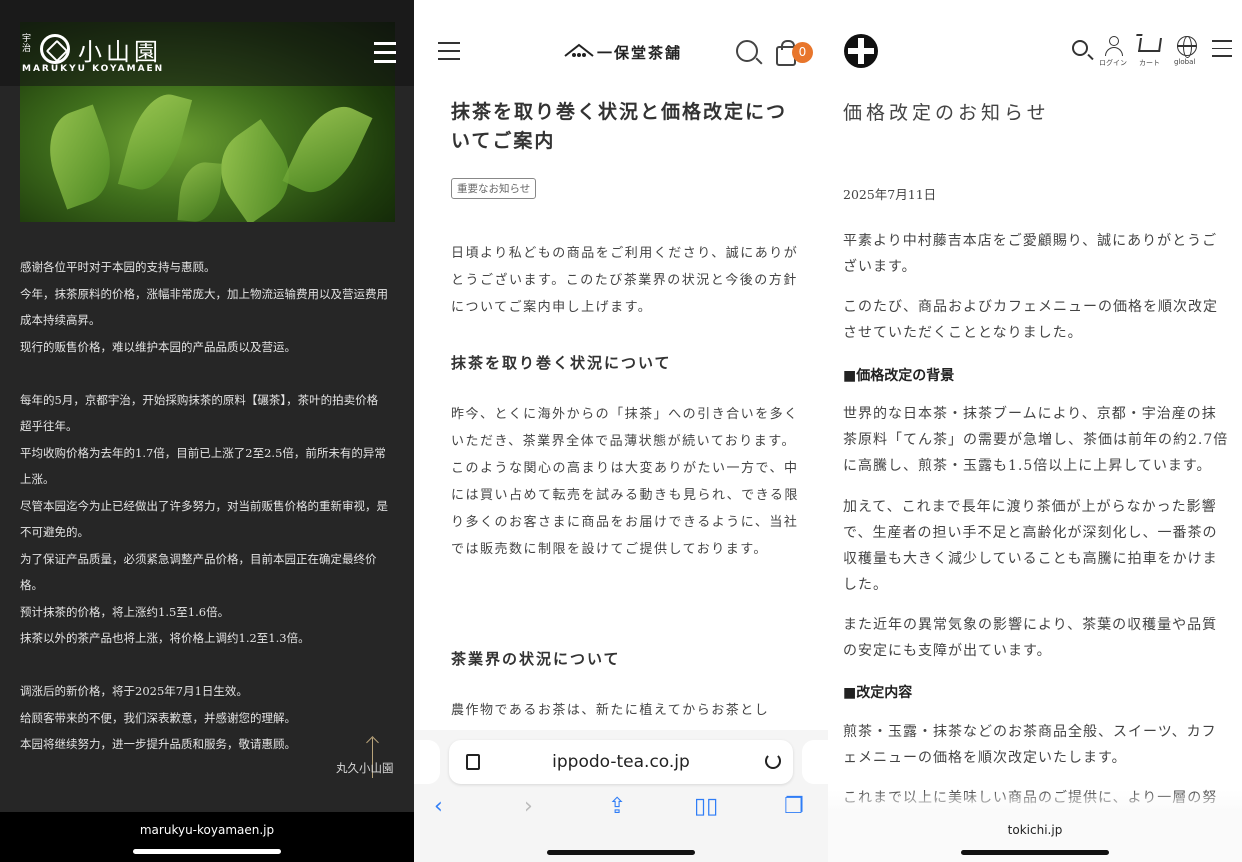 The image size is (1242, 862). I want to click on tokichi-logo-icon, so click(860, 50).